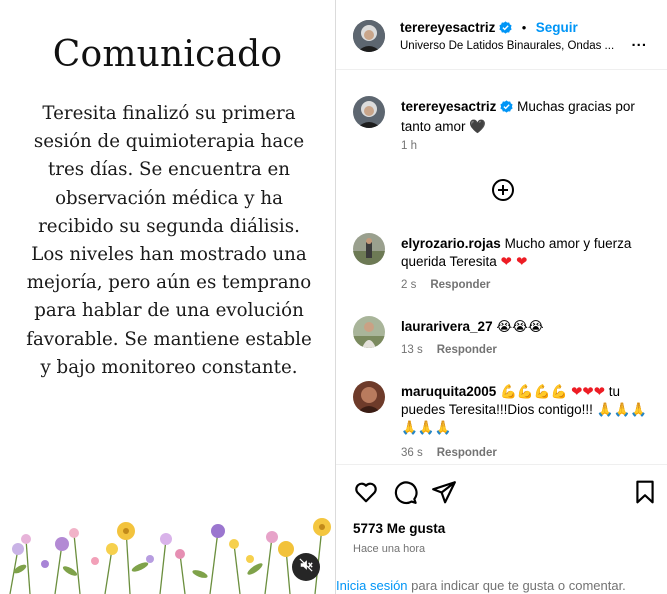  I want to click on comment-meta: 2 s Responder, so click(445, 285).